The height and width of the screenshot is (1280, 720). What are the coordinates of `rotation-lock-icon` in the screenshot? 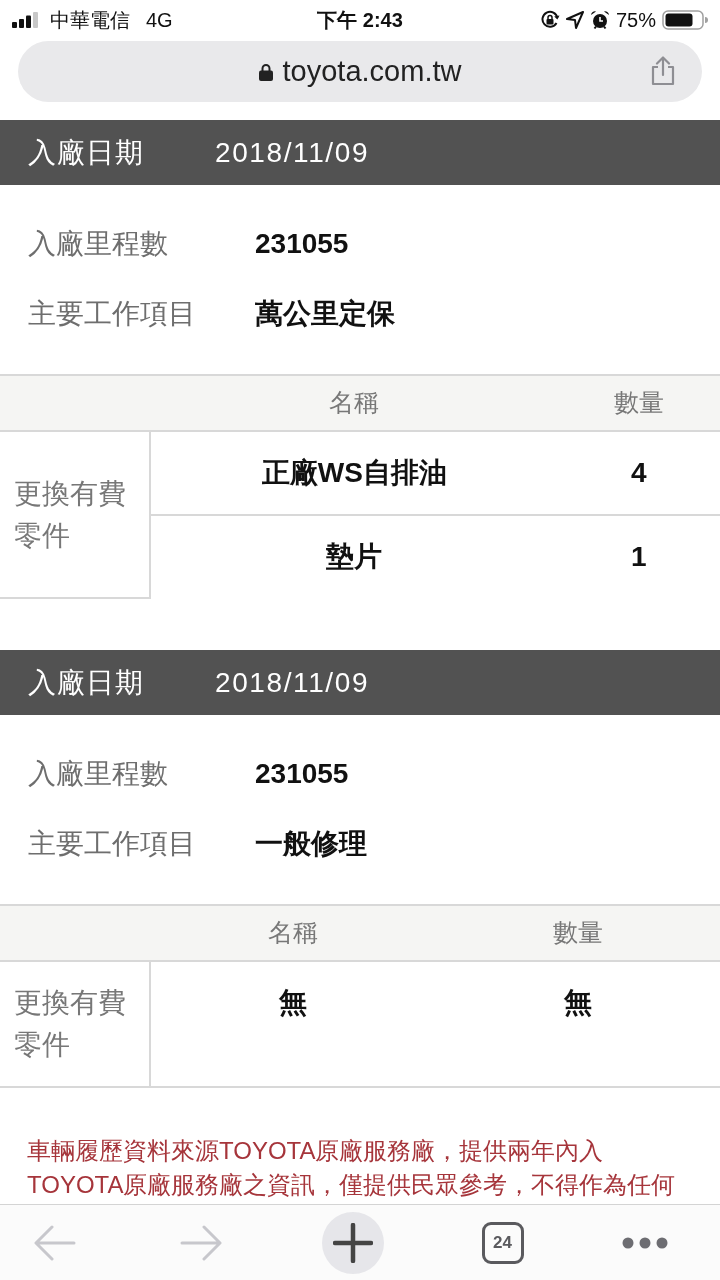 It's located at (549, 20).